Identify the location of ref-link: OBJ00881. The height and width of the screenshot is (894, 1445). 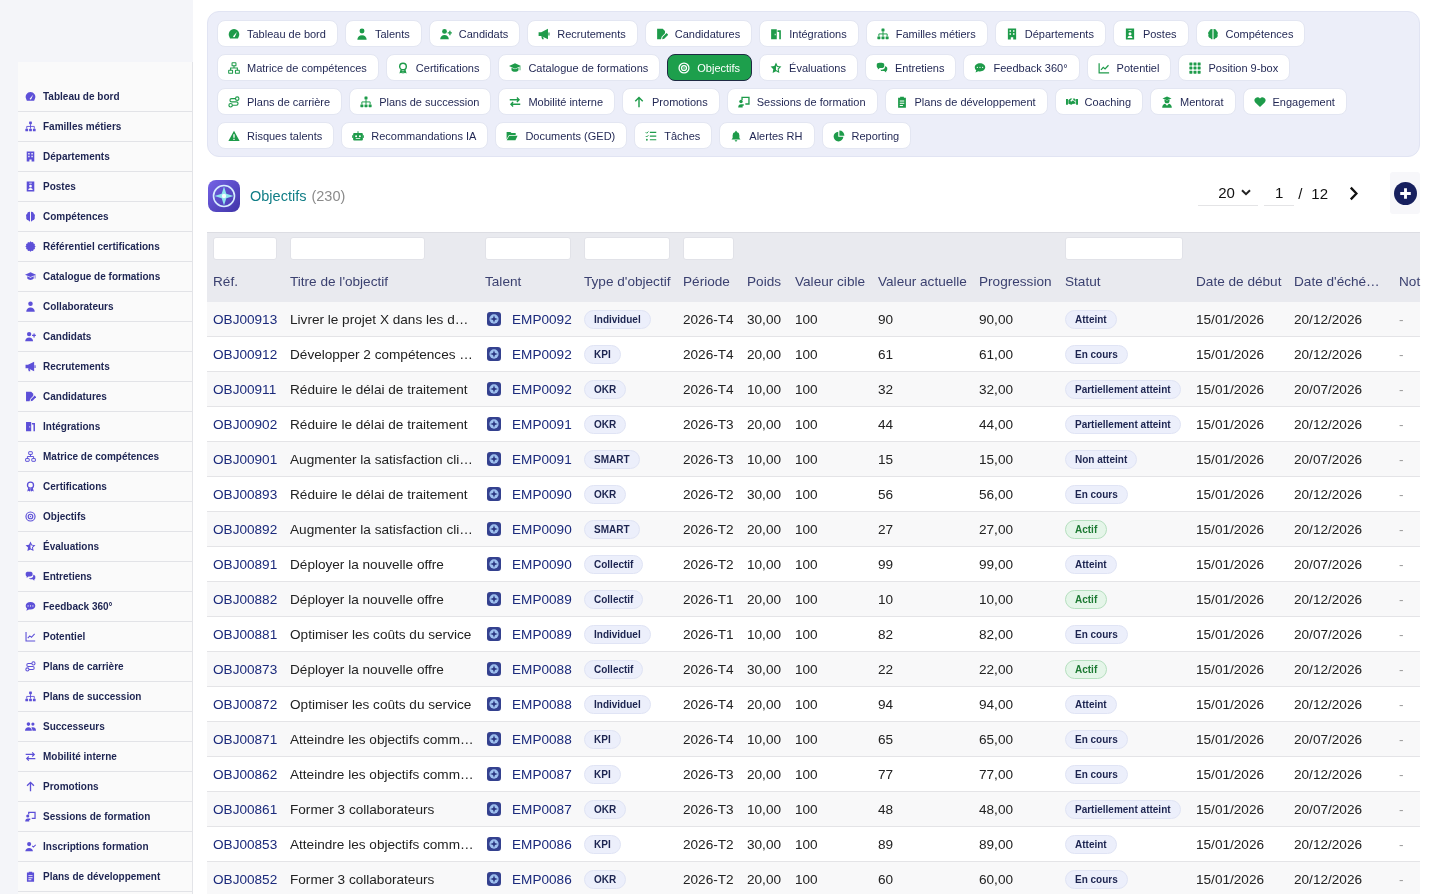
(245, 634).